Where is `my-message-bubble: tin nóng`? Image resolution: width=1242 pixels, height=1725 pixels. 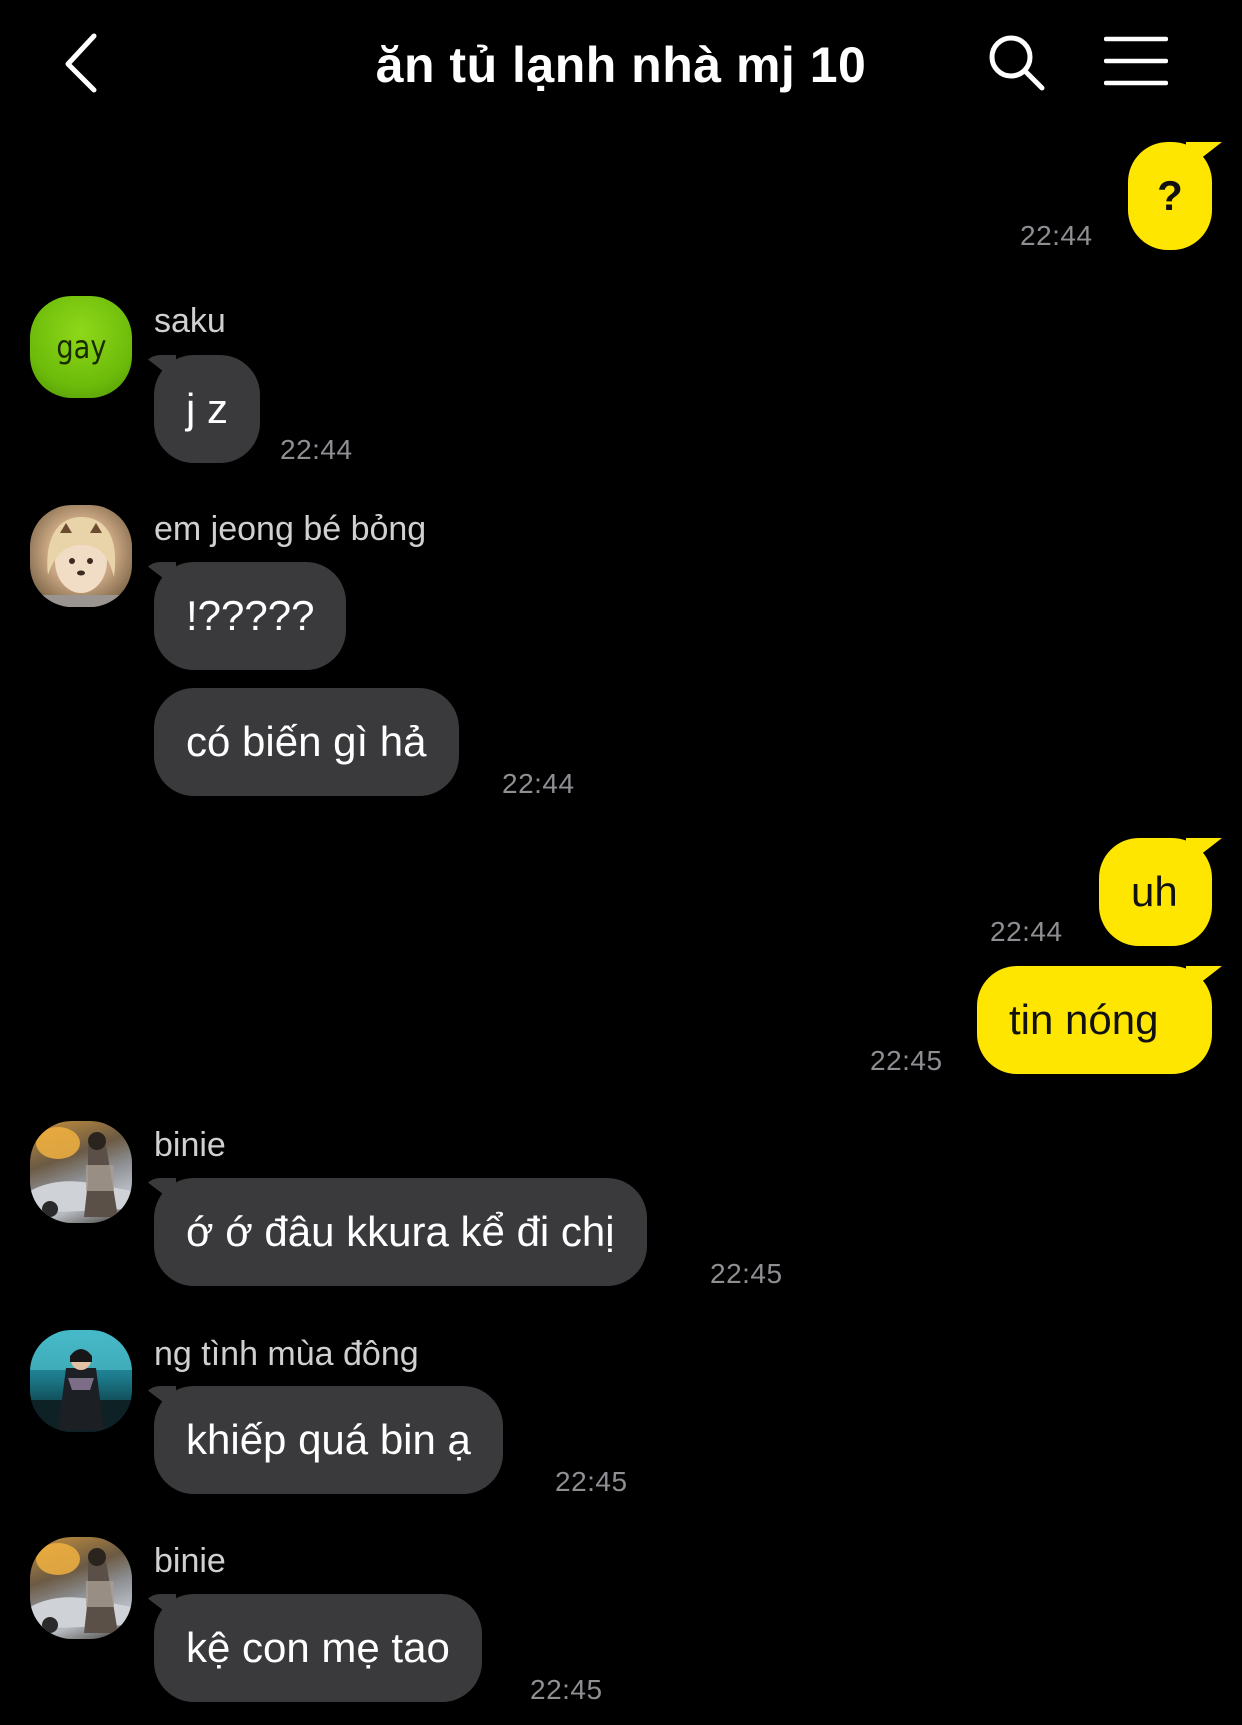
my-message-bubble: tin nóng is located at coordinates (1094, 1020).